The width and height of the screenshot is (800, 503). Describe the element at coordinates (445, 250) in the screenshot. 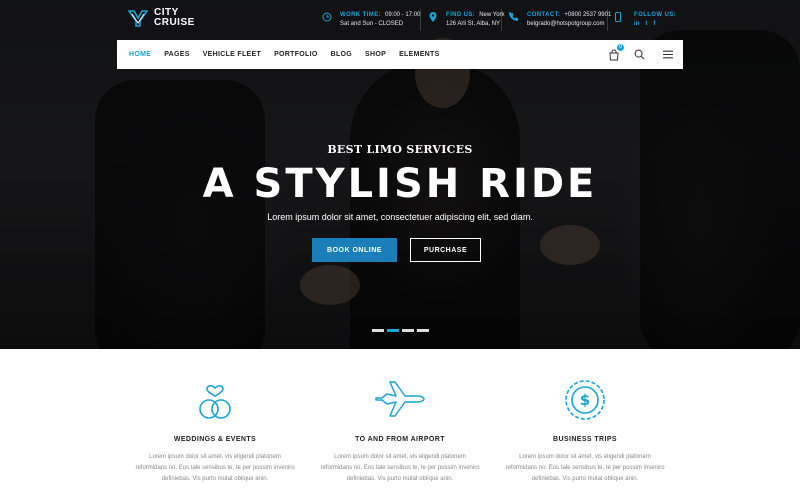

I see `purchase-button: PURCHASE` at that location.